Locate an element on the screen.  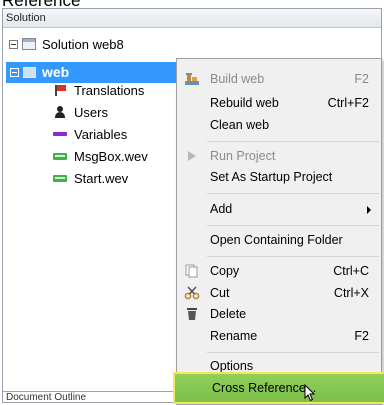
menu-label: Run Project is located at coordinates (243, 156).